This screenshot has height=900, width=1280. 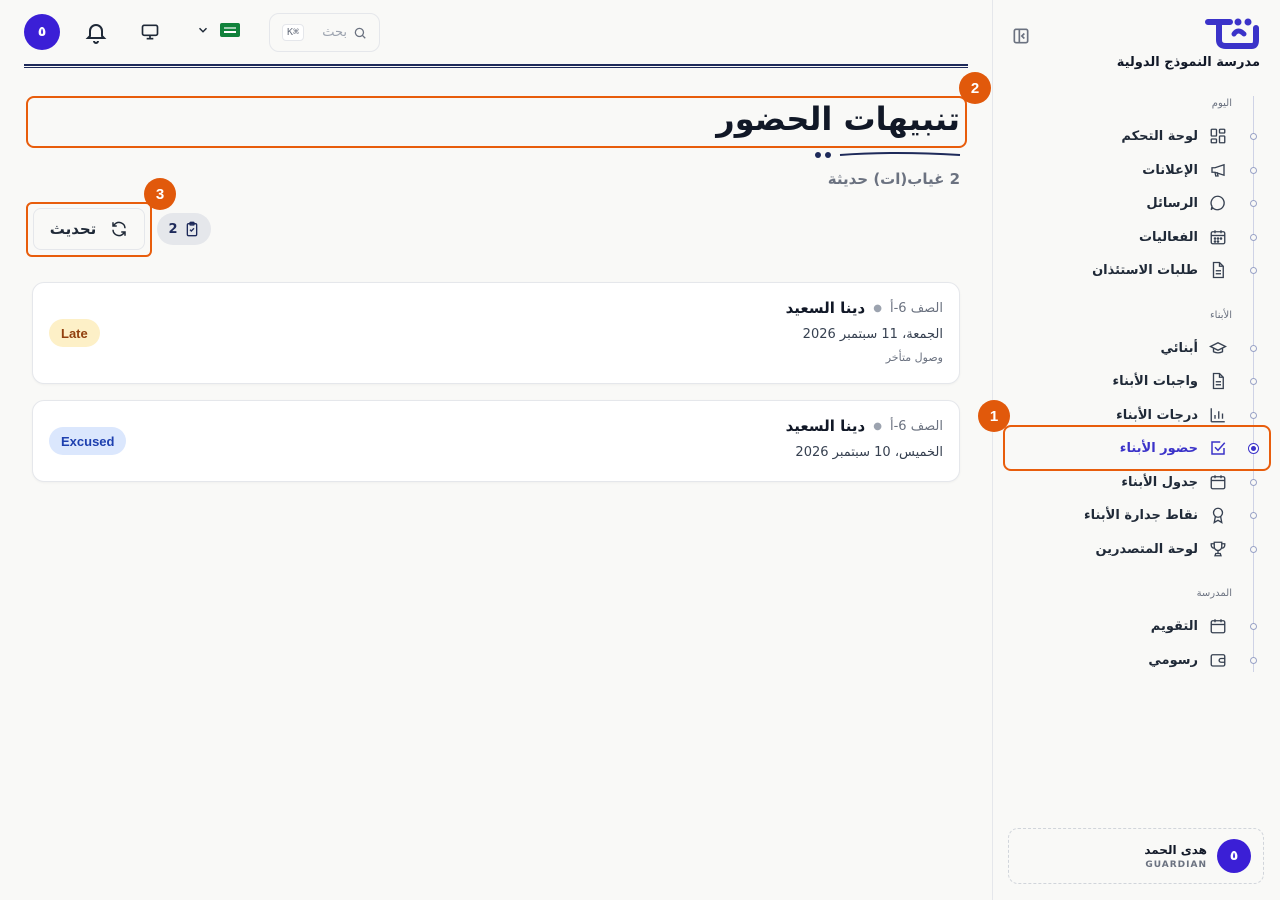 What do you see at coordinates (96, 32) in the screenshot?
I see `bell-icon` at bounding box center [96, 32].